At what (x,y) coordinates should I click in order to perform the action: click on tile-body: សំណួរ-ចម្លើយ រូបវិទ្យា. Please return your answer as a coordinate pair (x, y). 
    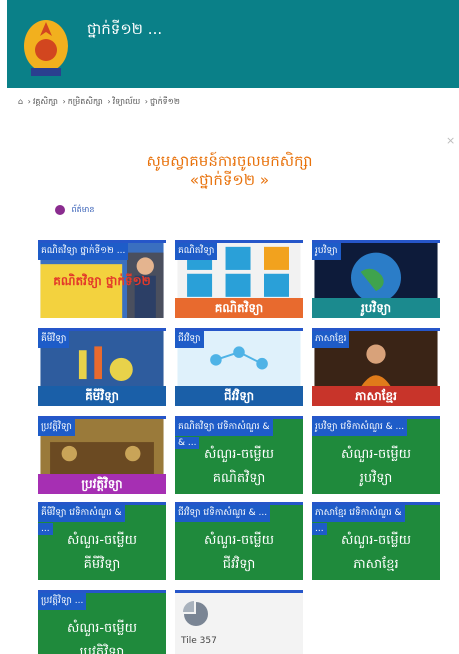
    Looking at the image, I should click on (376, 466).